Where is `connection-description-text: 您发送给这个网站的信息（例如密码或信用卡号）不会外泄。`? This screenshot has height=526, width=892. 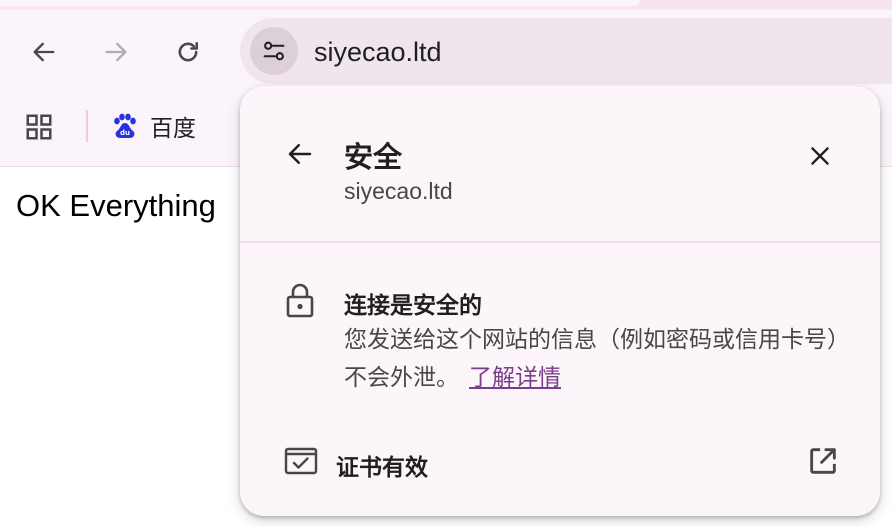
connection-description-text: 您发送给这个网站的信息（例如密码或信用卡号）不会外泄。 is located at coordinates (591, 358).